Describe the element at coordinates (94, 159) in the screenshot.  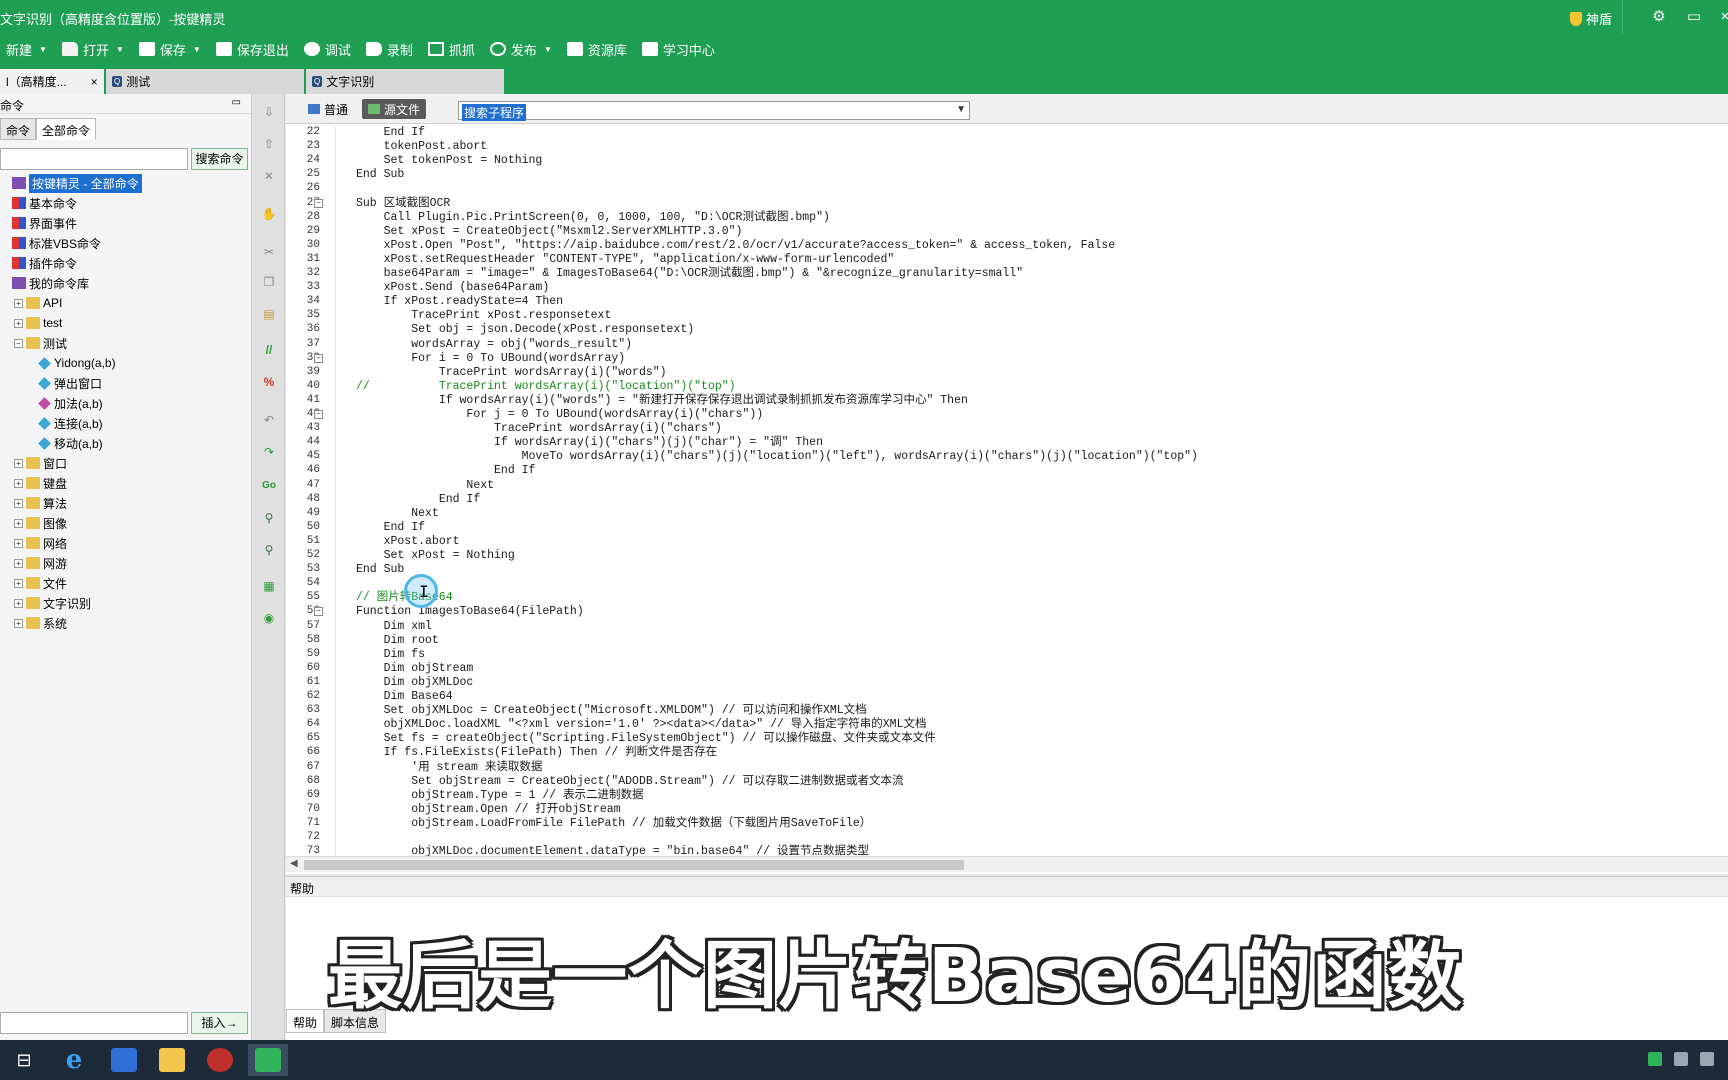
I see `command-search-input` at that location.